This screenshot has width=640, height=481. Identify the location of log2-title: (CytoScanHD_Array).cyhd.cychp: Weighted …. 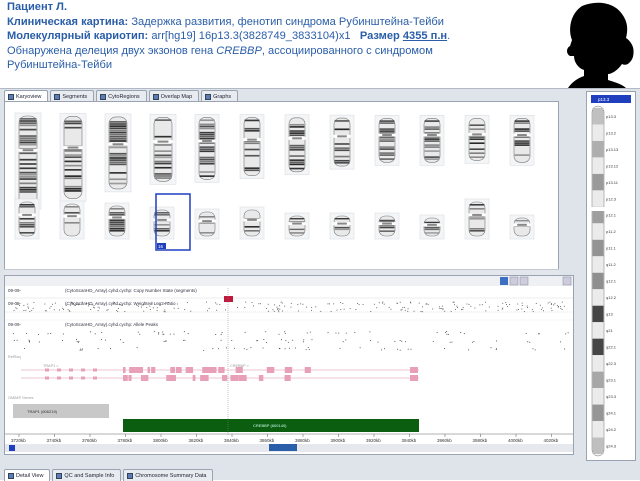
(120, 303).